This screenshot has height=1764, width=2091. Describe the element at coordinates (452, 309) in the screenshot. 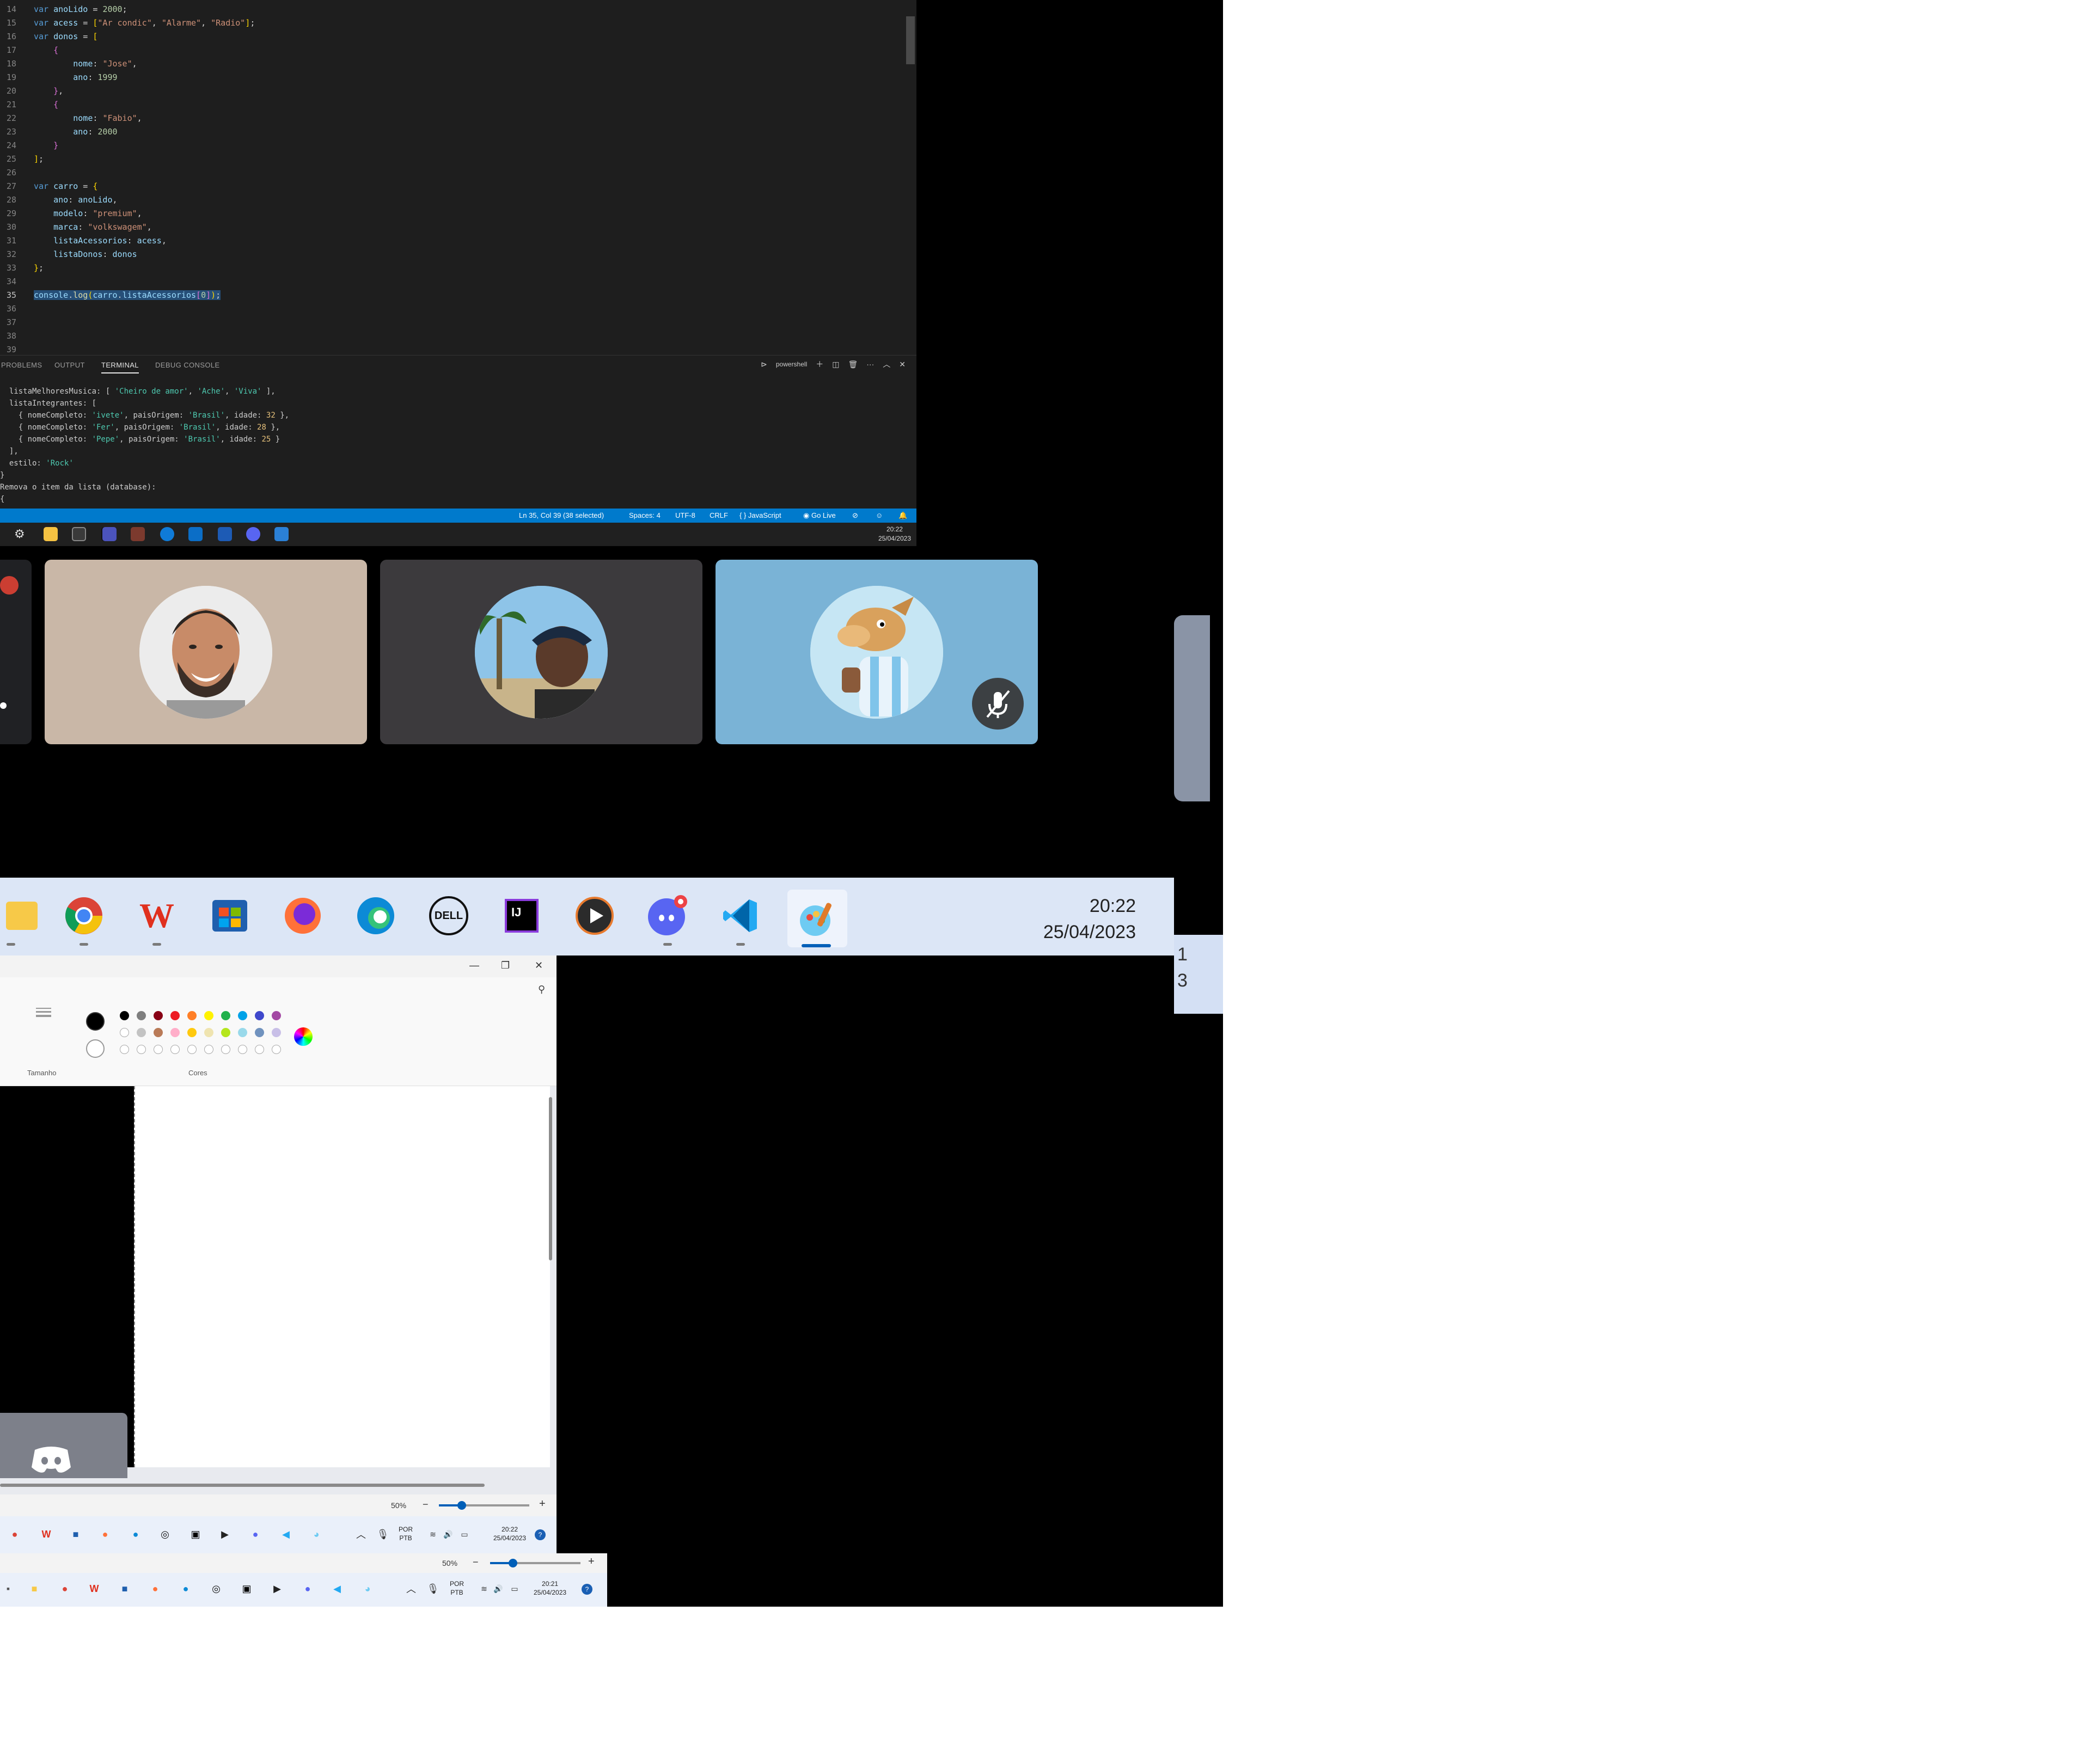

I see `code-line: 36` at that location.